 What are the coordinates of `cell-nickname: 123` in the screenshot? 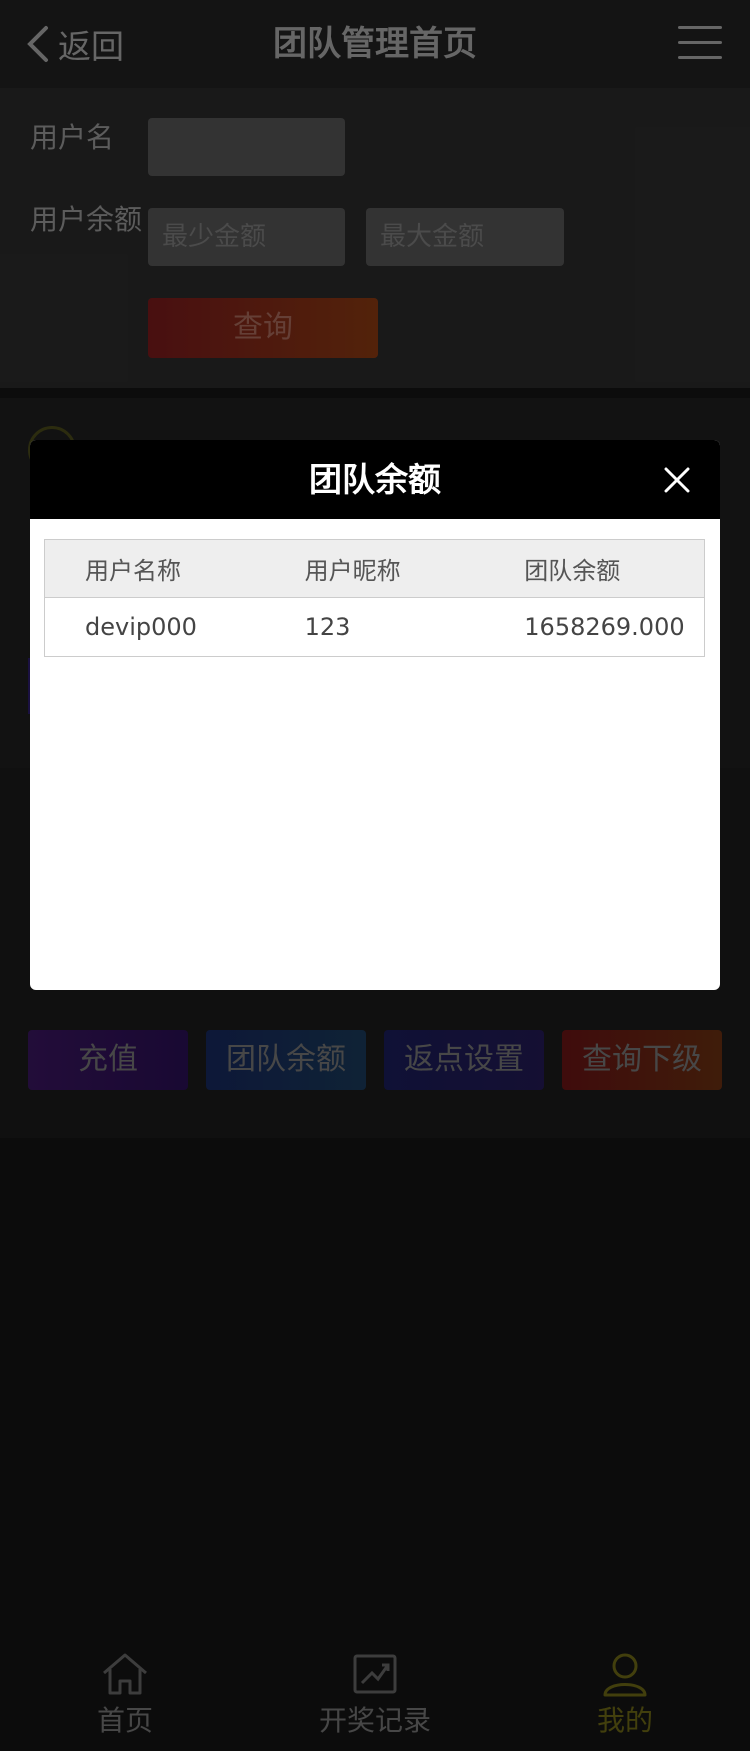 It's located at (327, 627).